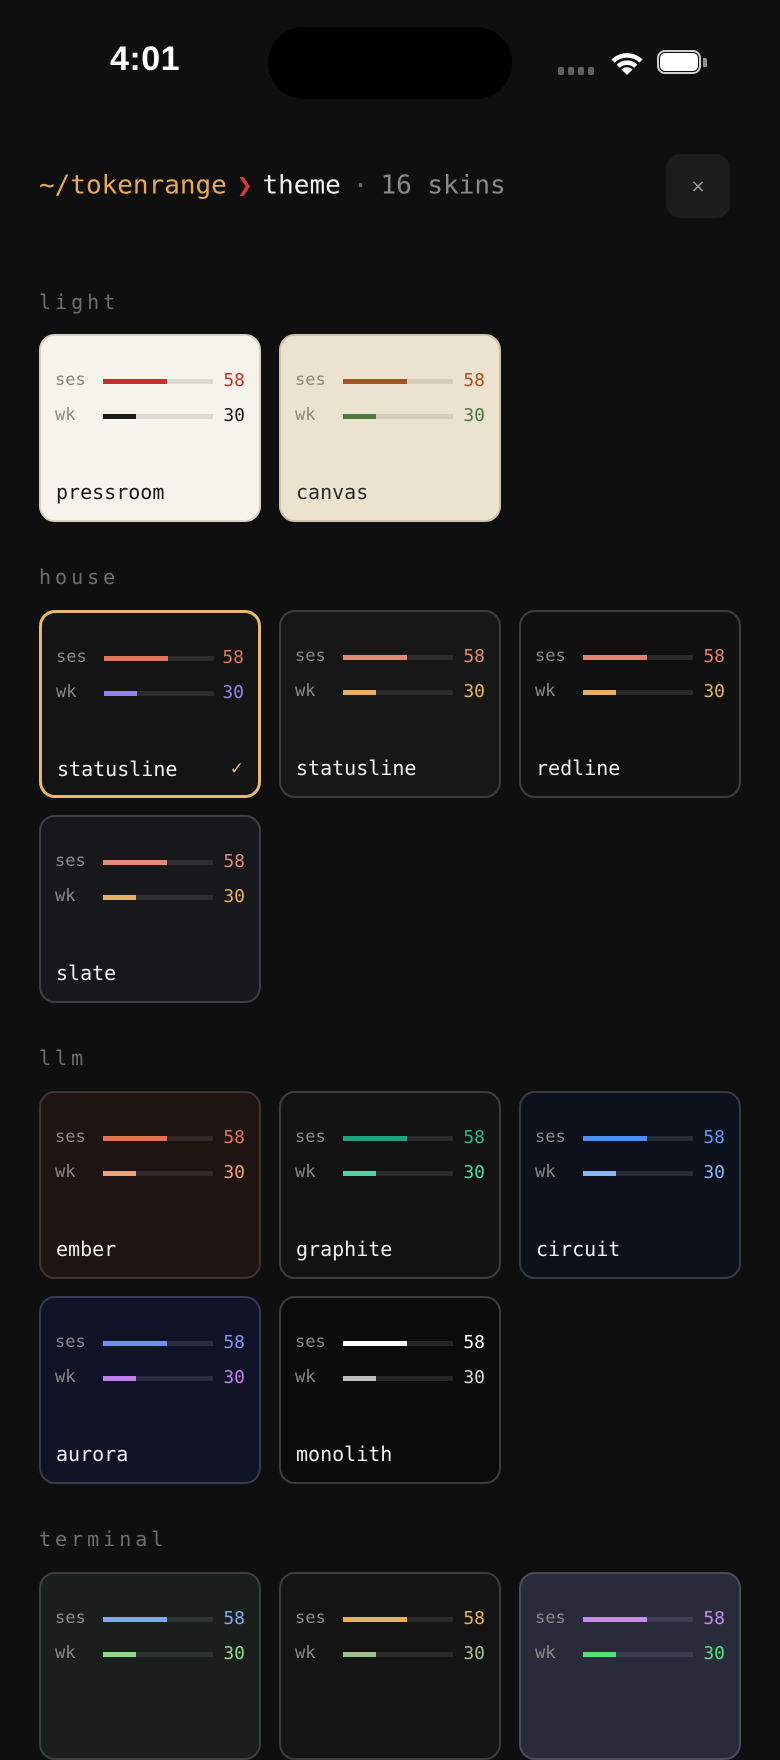 The width and height of the screenshot is (780, 1760). What do you see at coordinates (578, 768) in the screenshot?
I see `theme-name: redline` at bounding box center [578, 768].